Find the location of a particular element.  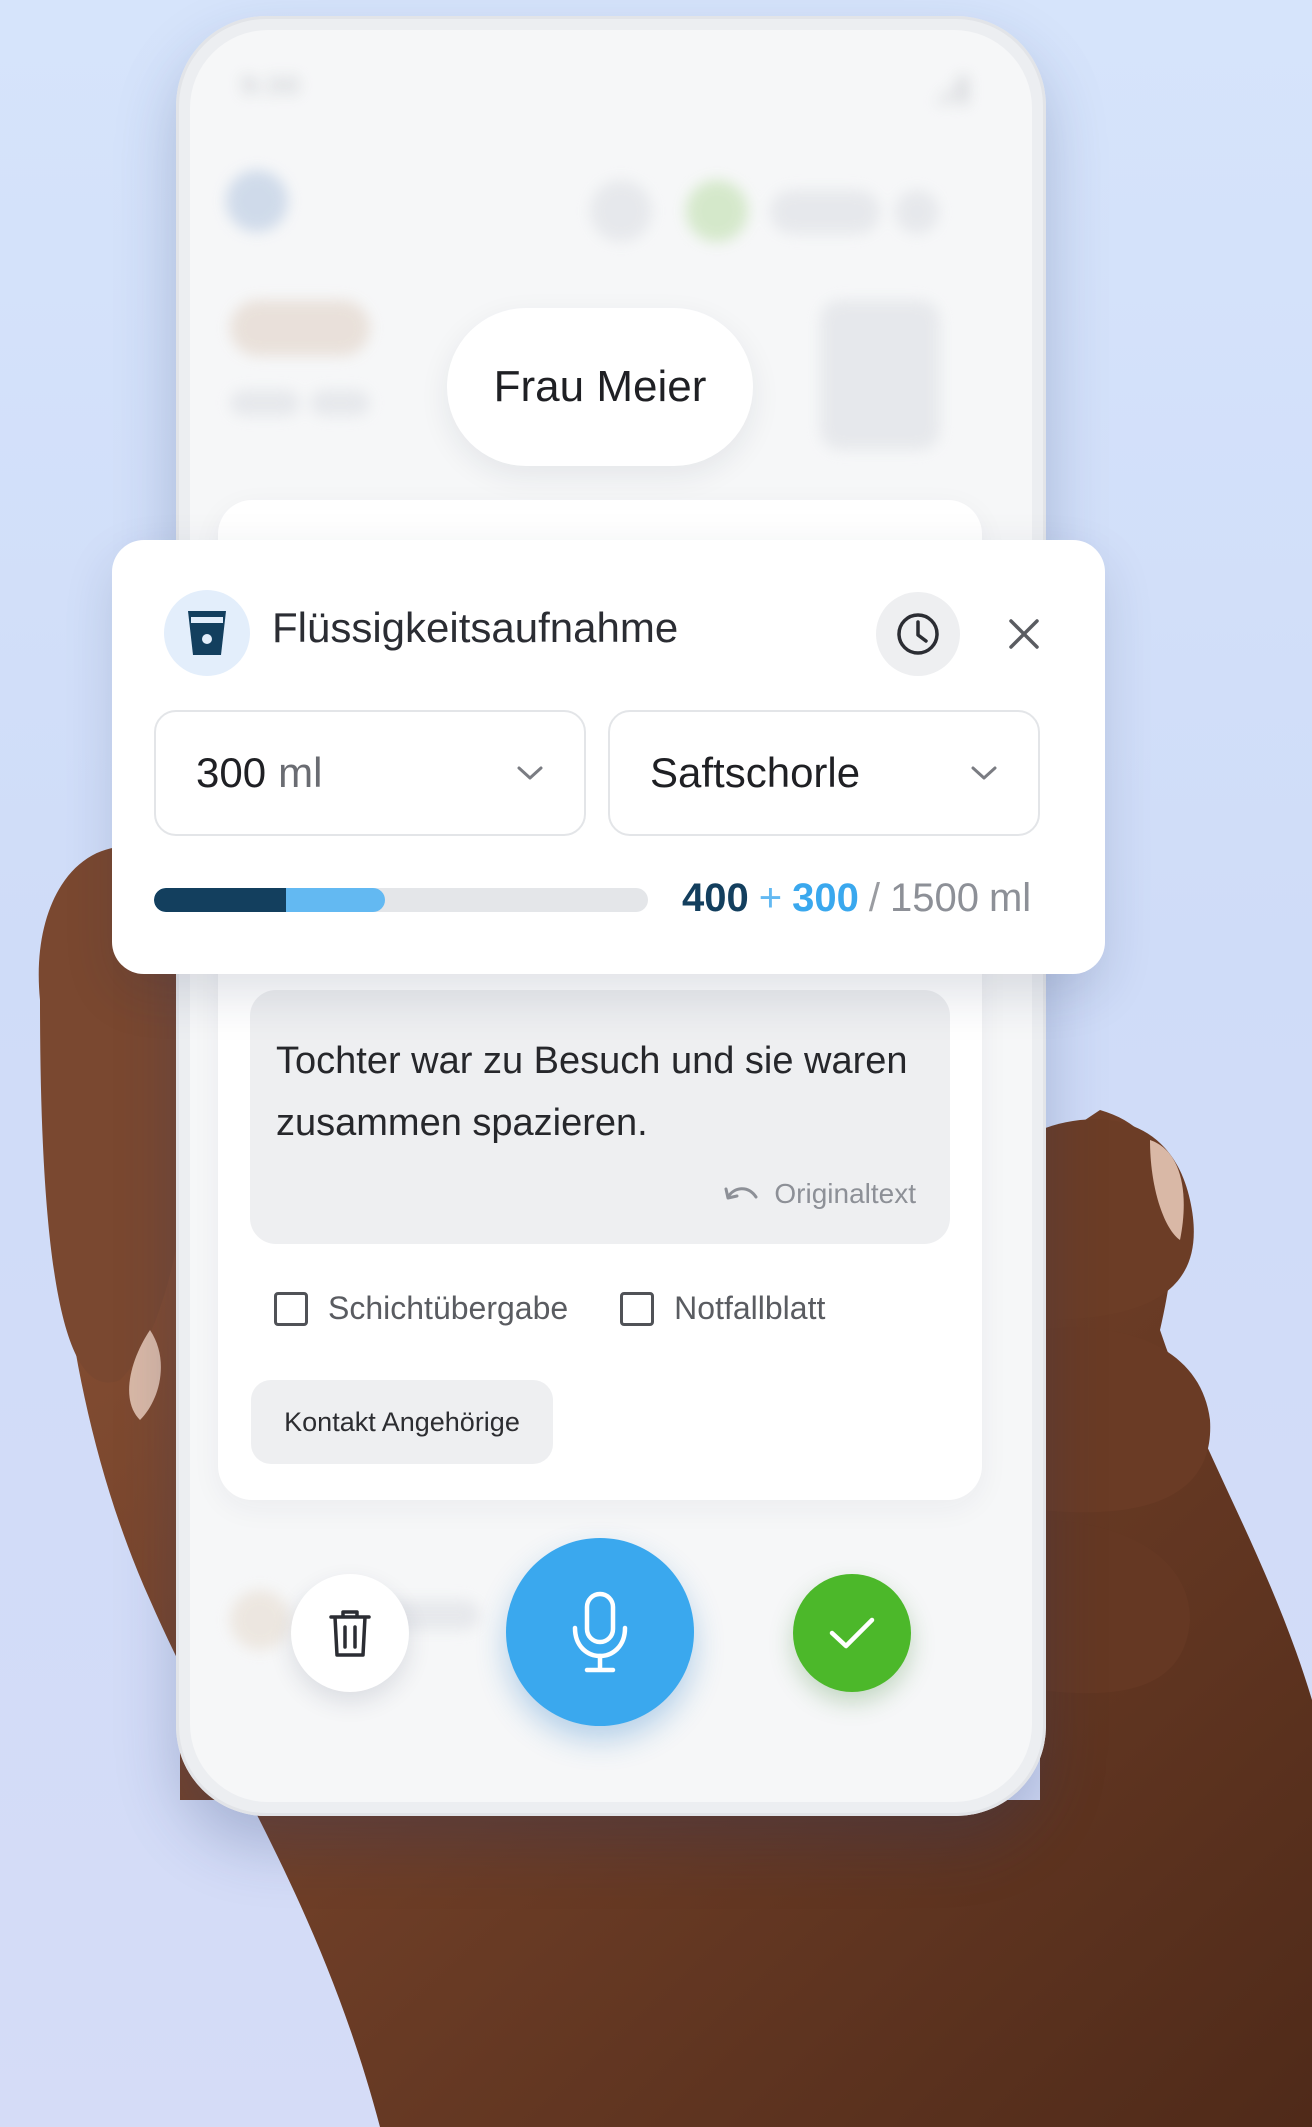

checkbox-label: Schichtübergabe is located at coordinates (448, 1308).